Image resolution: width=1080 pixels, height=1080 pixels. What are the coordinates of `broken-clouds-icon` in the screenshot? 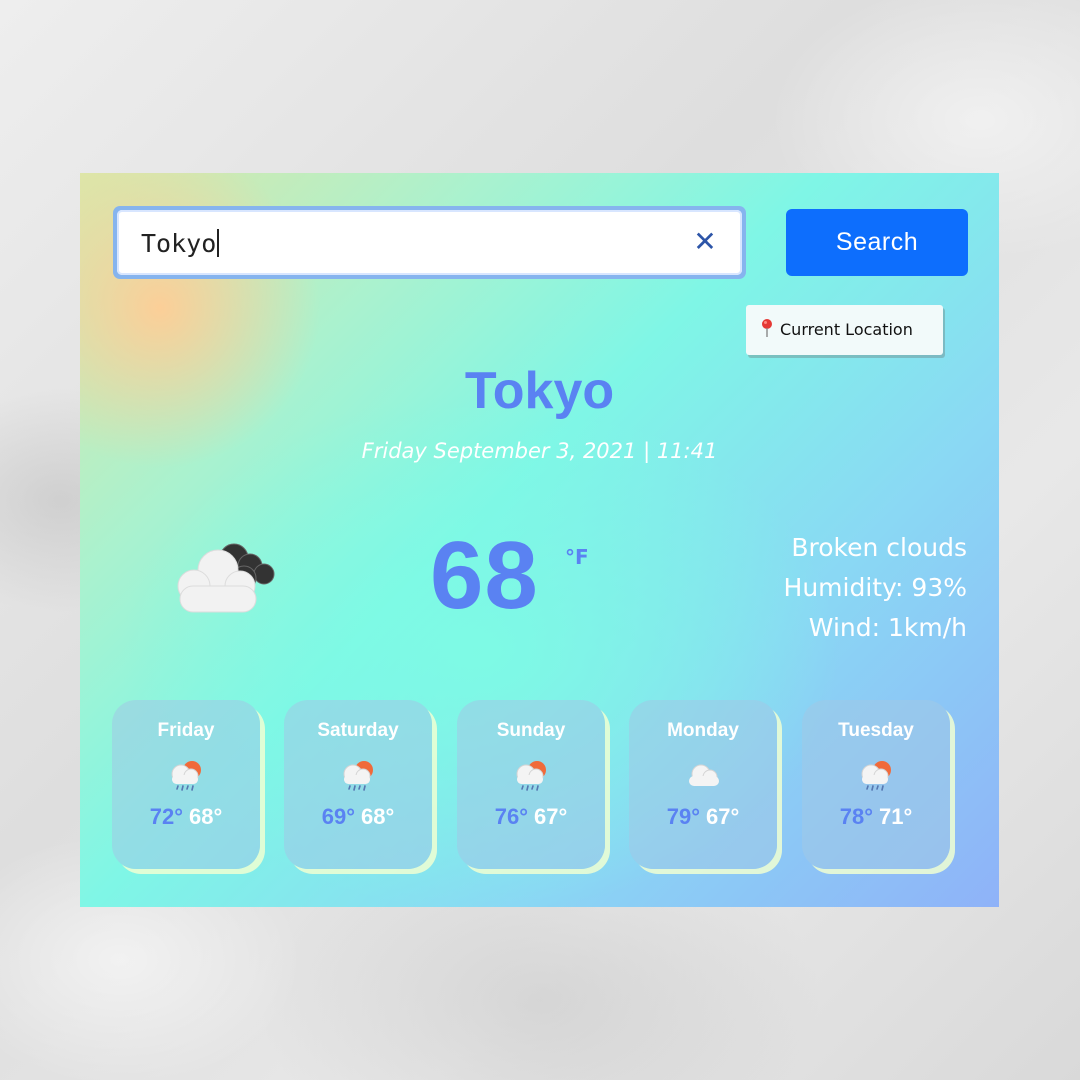 It's located at (226, 578).